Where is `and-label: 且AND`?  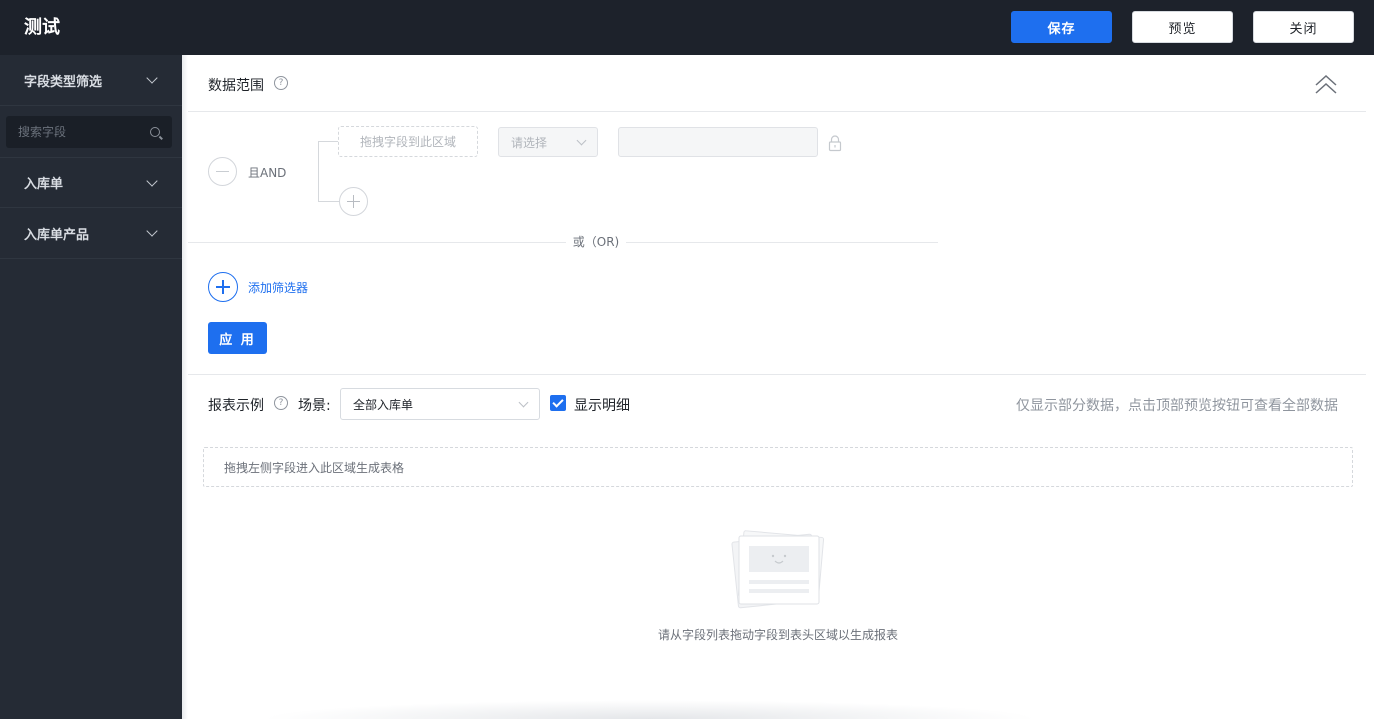 and-label: 且AND is located at coordinates (267, 173).